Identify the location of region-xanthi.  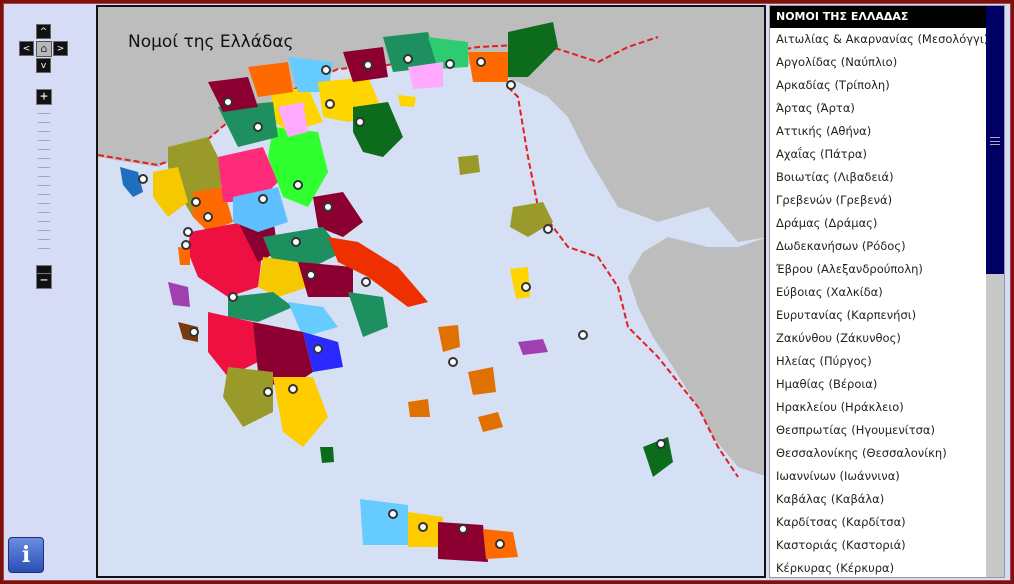
(488, 67).